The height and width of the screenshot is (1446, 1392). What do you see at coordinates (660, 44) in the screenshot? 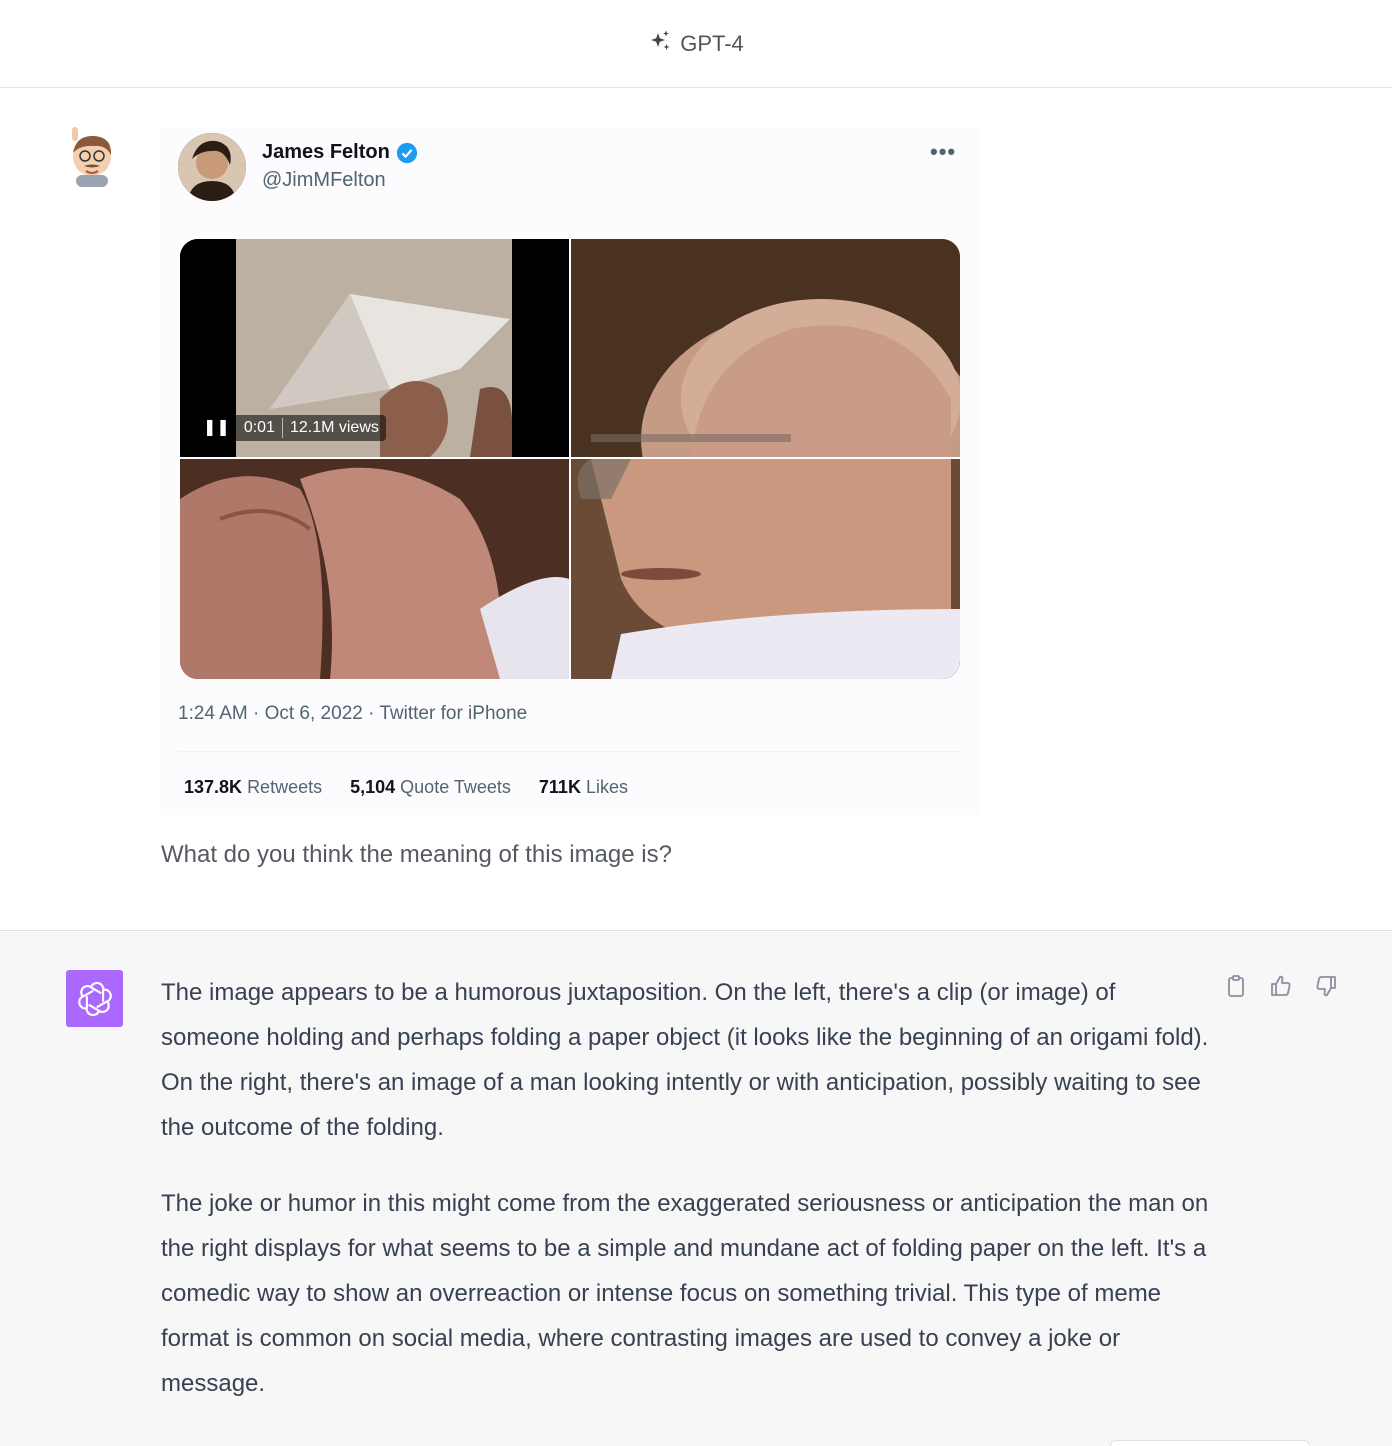
I see `sparkles-icon` at bounding box center [660, 44].